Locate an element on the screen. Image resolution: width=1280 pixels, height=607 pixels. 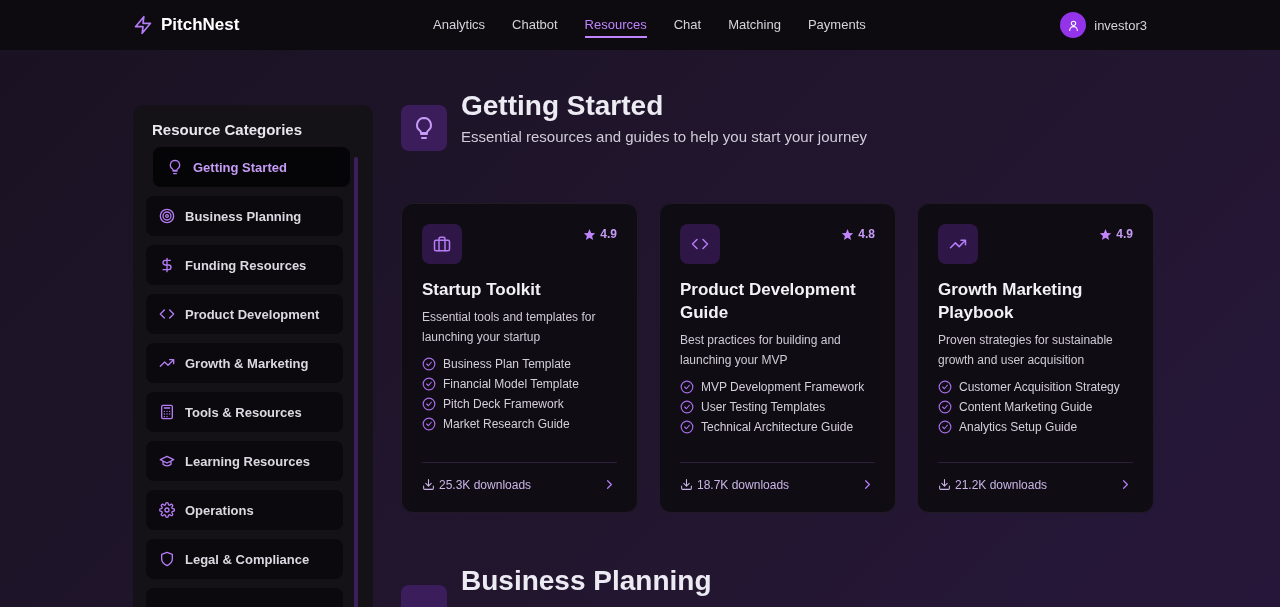
resource-card: 4.8 Product Development Guide Best practices for building and launching your MVP MVP Development Framework User Testing Templates Technical Architecture Guide 18.7K downloads is located at coordinates (777, 358).